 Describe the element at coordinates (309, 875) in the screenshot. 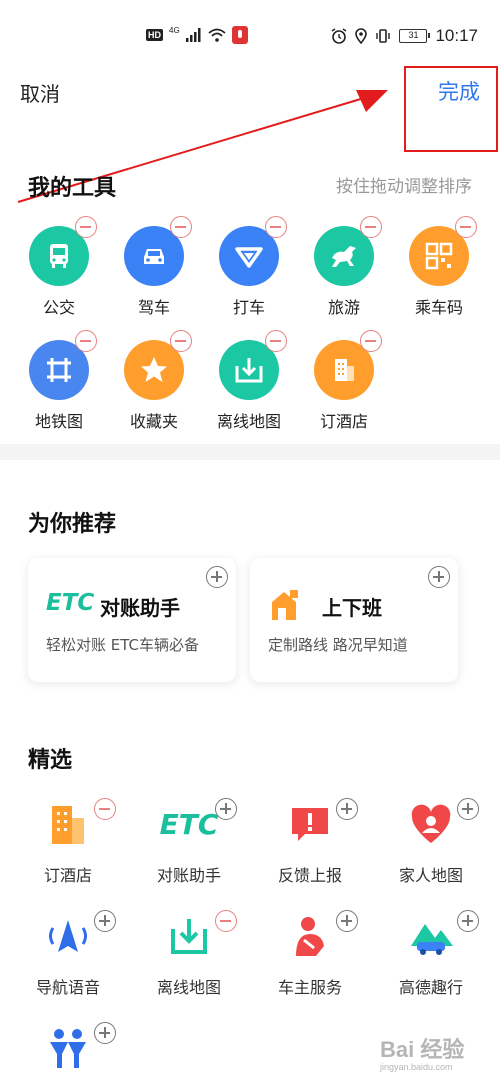

I see `item-label: 反馈上报` at that location.